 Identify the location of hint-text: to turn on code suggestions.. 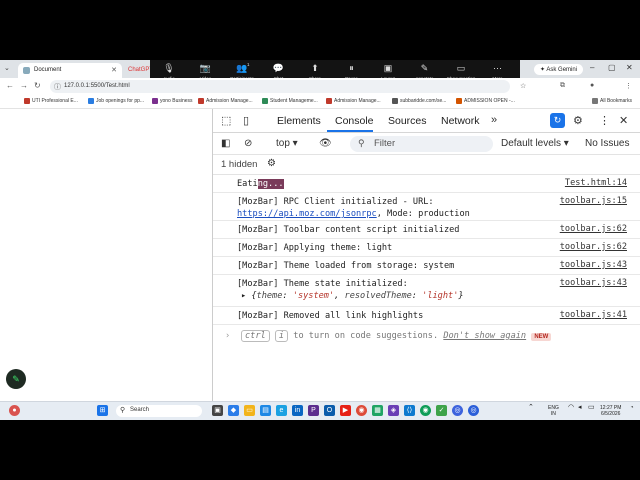
(366, 336).